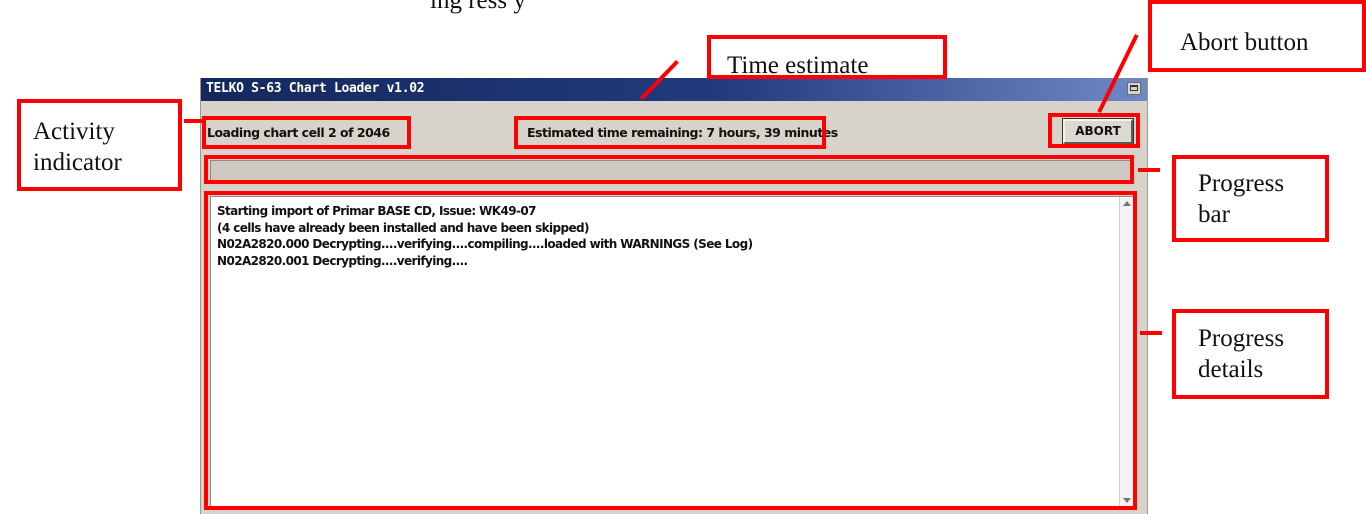 The image size is (1366, 514). I want to click on abort-button-highlight, so click(1094, 130).